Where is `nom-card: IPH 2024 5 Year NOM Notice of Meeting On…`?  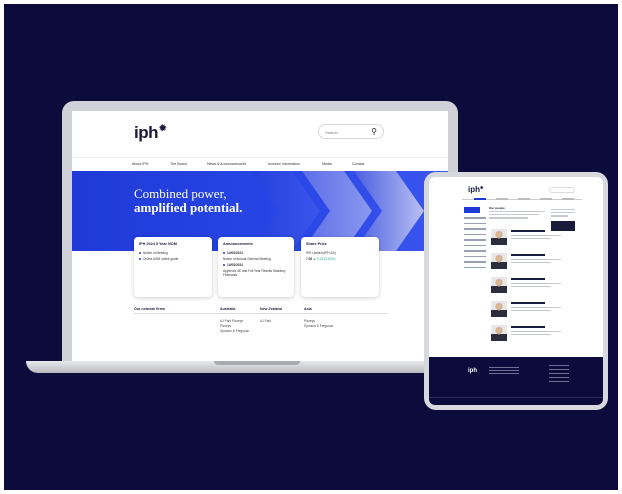
nom-card: IPH 2024 5 Year NOM Notice of Meeting On… is located at coordinates (173, 267).